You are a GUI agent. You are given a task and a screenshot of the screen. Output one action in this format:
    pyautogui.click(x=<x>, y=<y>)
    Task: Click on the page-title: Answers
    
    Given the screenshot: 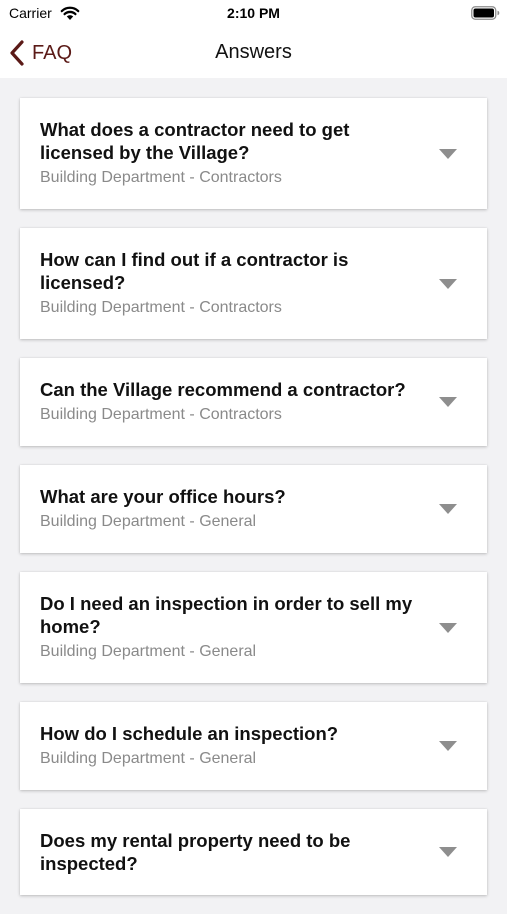 What is the action you would take?
    pyautogui.click(x=253, y=52)
    